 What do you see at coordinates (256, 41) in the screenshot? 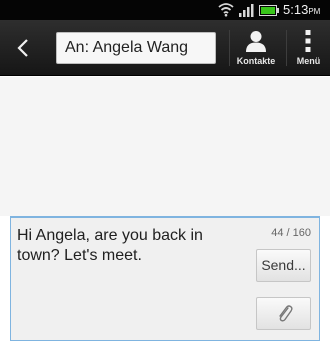
I see `person-icon` at bounding box center [256, 41].